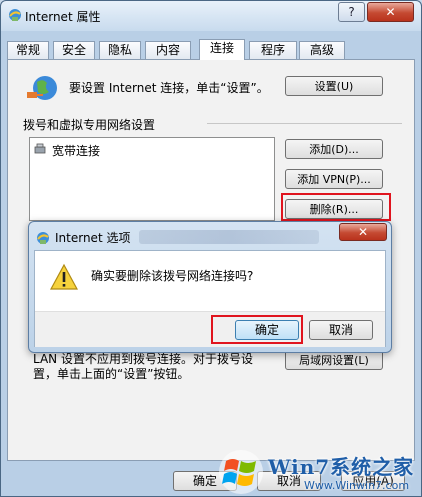 Image resolution: width=422 pixels, height=497 pixels. Describe the element at coordinates (172, 276) in the screenshot. I see `dialog-message: 确实要删除该拨号网络连接吗?` at that location.